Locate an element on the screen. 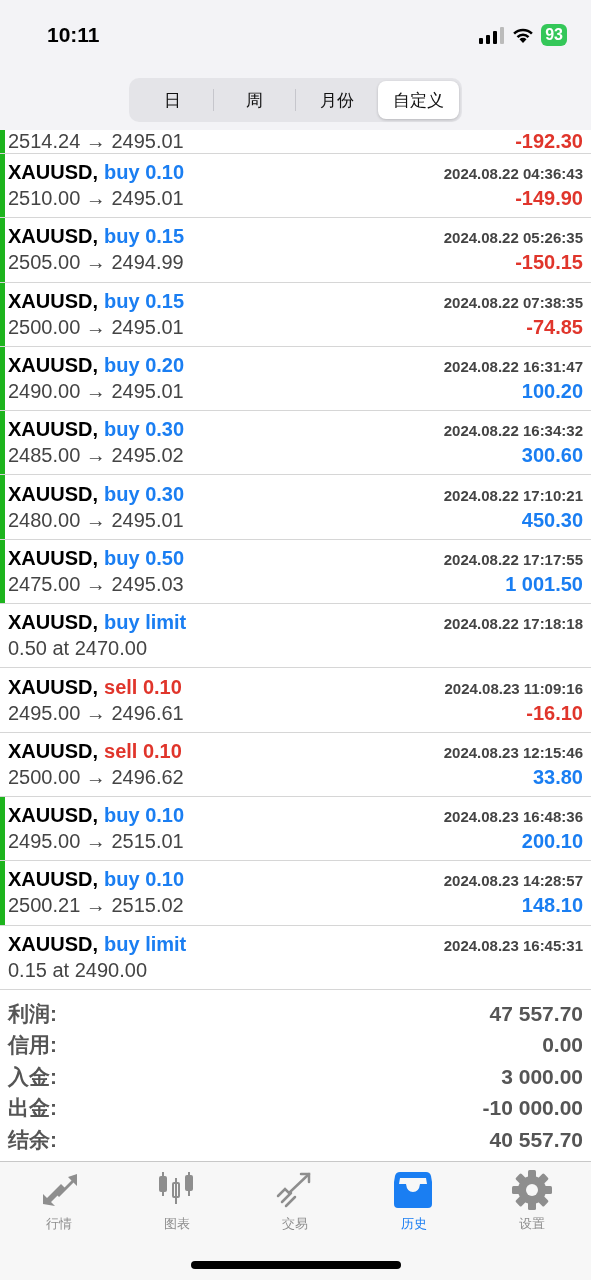 The width and height of the screenshot is (591, 1280). trade-time: 2024.08.22 17:18:18 is located at coordinates (513, 624).